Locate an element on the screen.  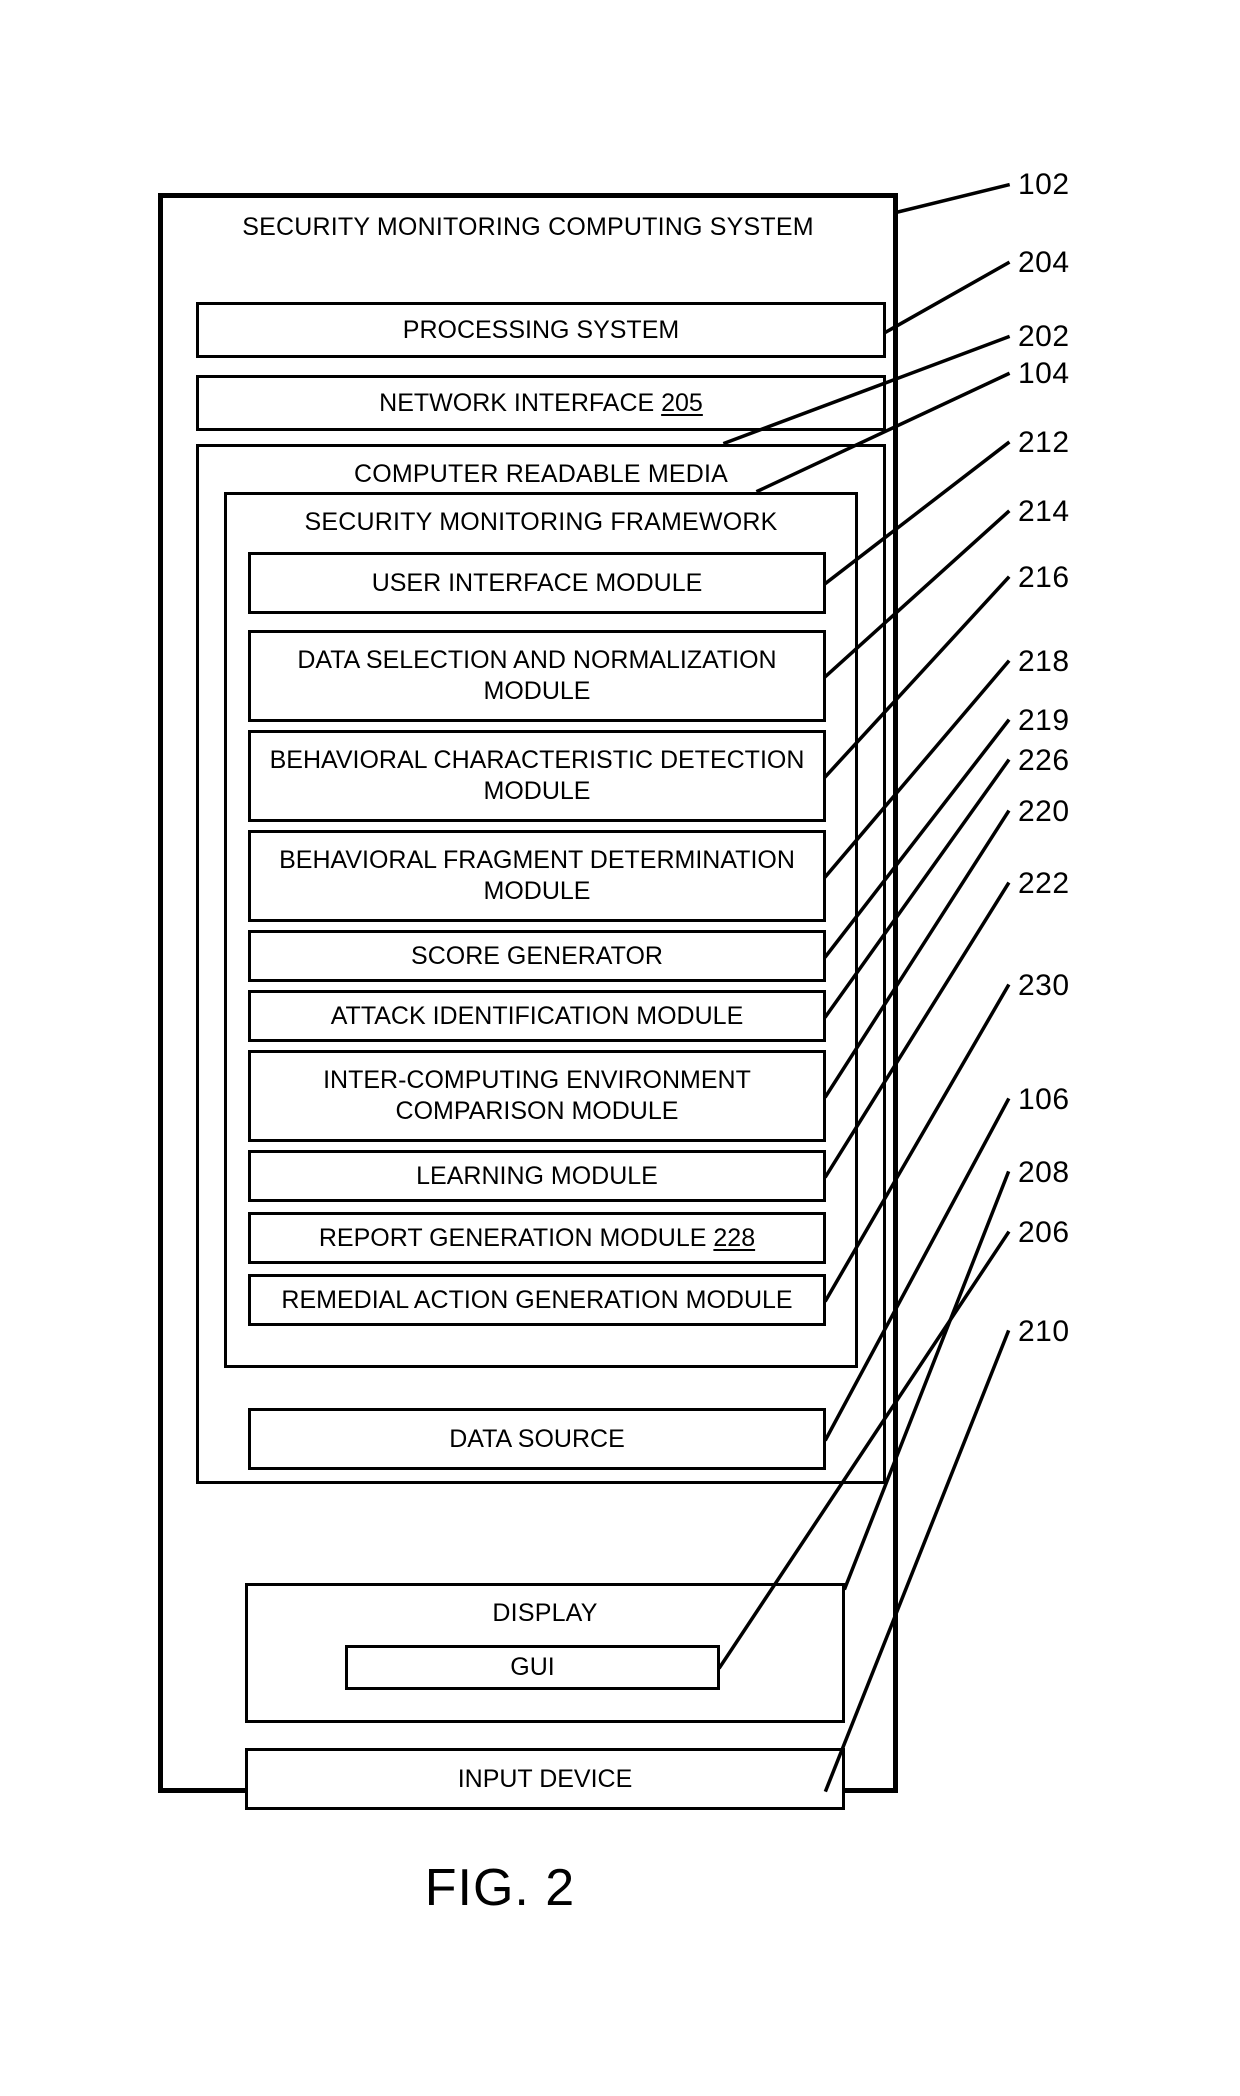
ref-104: 104 is located at coordinates (1044, 373).